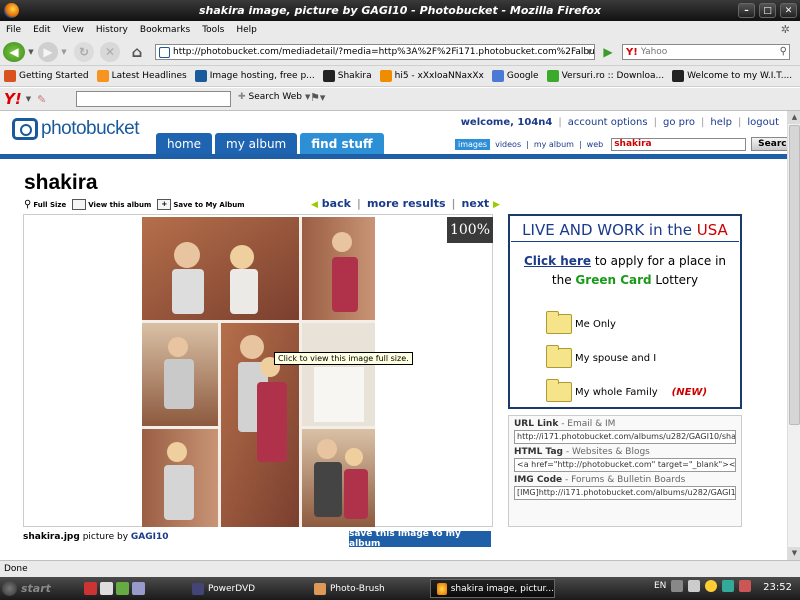  What do you see at coordinates (481, 203) in the screenshot?
I see `next-link: next ▶` at bounding box center [481, 203].